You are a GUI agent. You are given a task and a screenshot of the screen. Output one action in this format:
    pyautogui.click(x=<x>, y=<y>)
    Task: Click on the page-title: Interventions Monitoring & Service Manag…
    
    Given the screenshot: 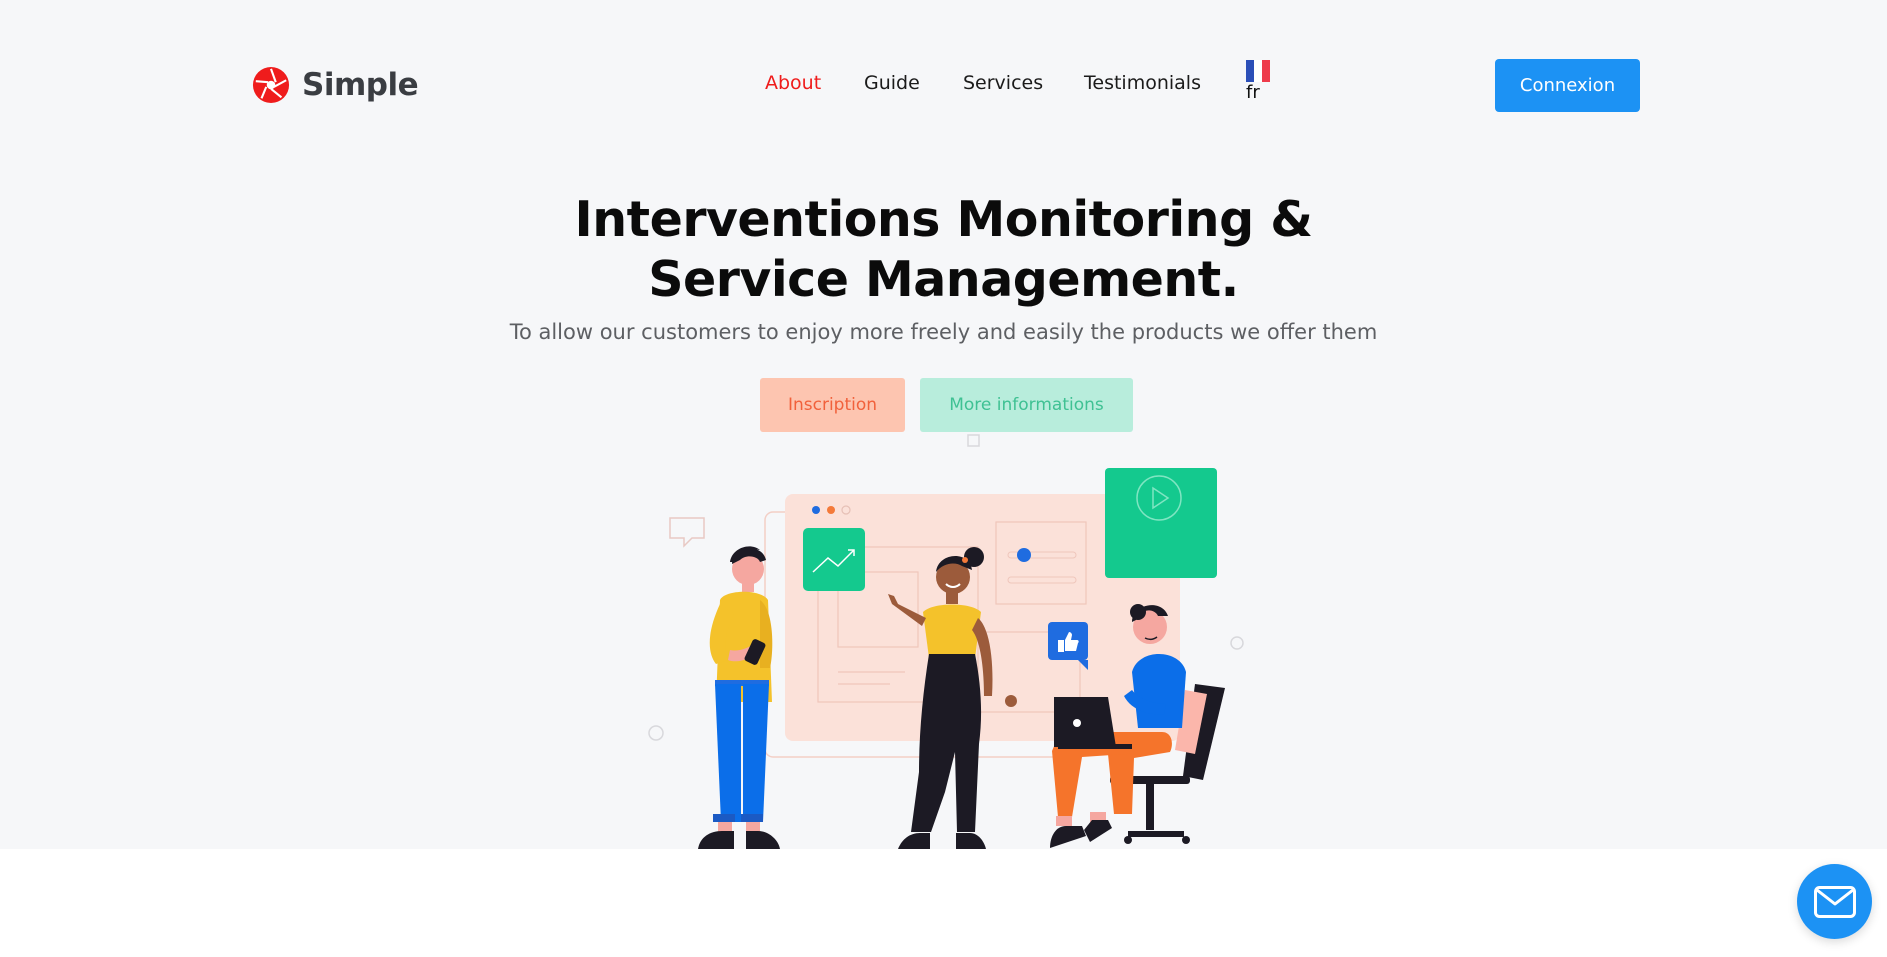 What is the action you would take?
    pyautogui.click(x=943, y=250)
    